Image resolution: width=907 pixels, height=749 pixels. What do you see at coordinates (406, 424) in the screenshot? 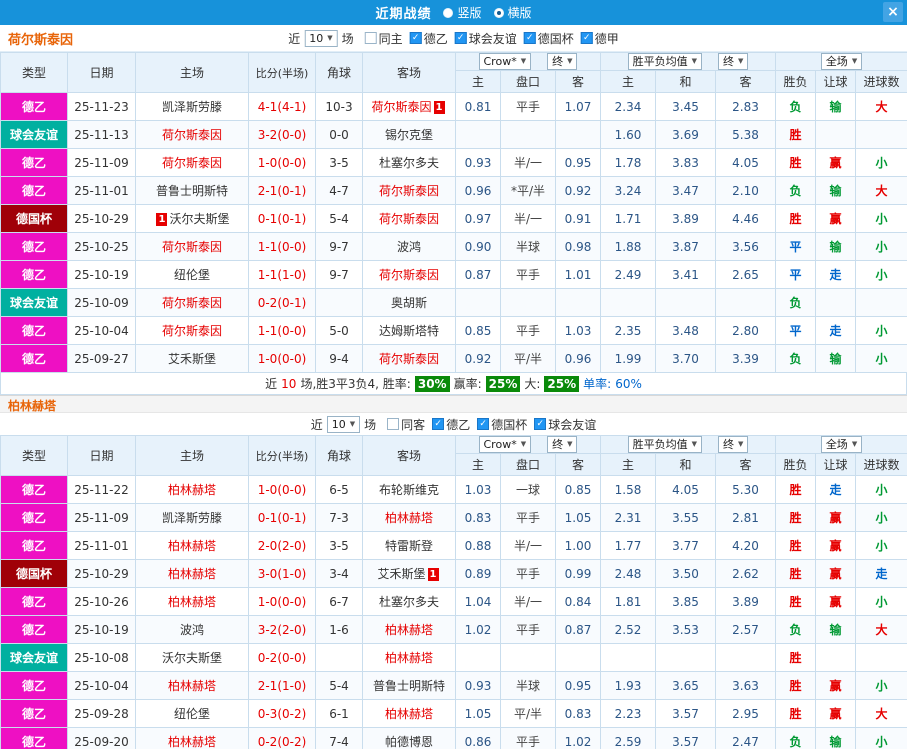
I see `filter-checkbox-同客: 同客` at bounding box center [406, 424].